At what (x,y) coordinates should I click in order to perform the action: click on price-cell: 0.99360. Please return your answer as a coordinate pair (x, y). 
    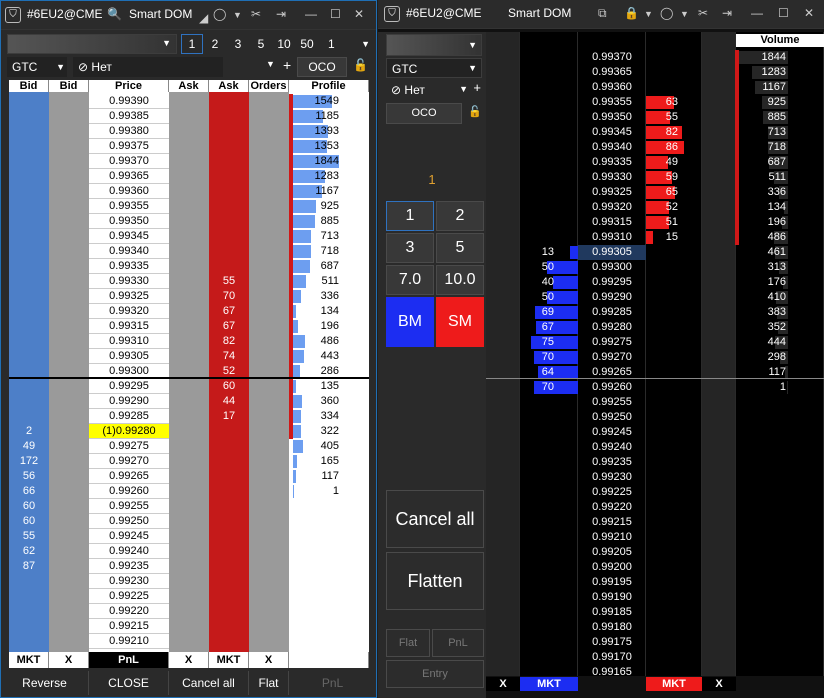
    Looking at the image, I should click on (129, 191).